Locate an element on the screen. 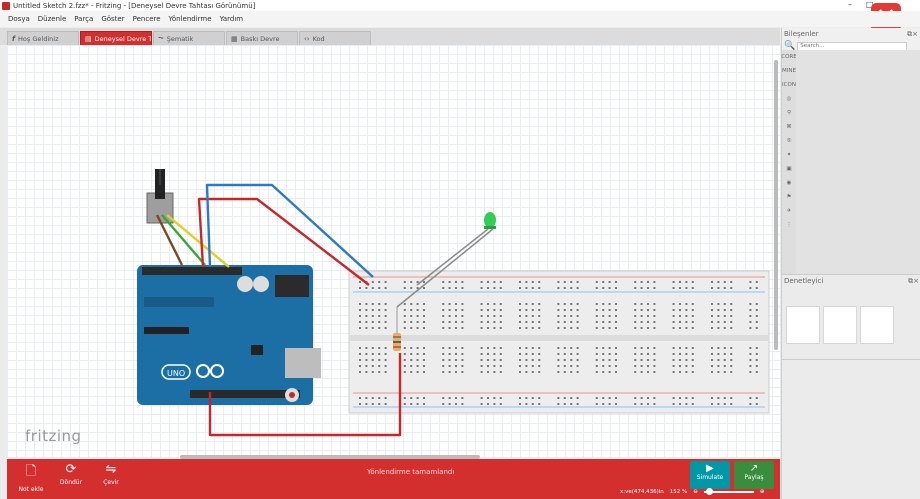  add-note-label: Not ekle is located at coordinates (31, 489).